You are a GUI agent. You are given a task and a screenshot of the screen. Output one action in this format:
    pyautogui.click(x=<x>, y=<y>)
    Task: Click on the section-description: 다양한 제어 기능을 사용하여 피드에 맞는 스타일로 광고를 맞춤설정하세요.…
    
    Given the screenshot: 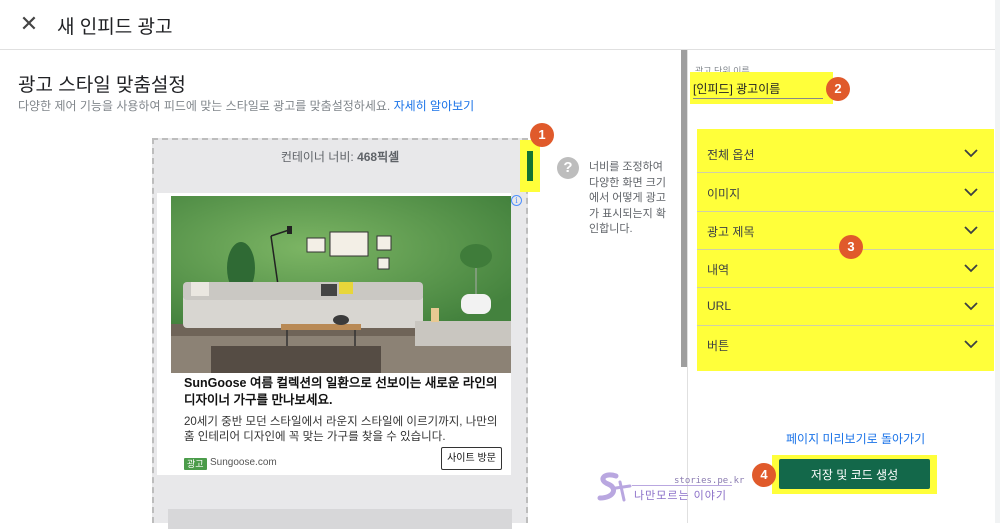 What is the action you would take?
    pyautogui.click(x=246, y=105)
    